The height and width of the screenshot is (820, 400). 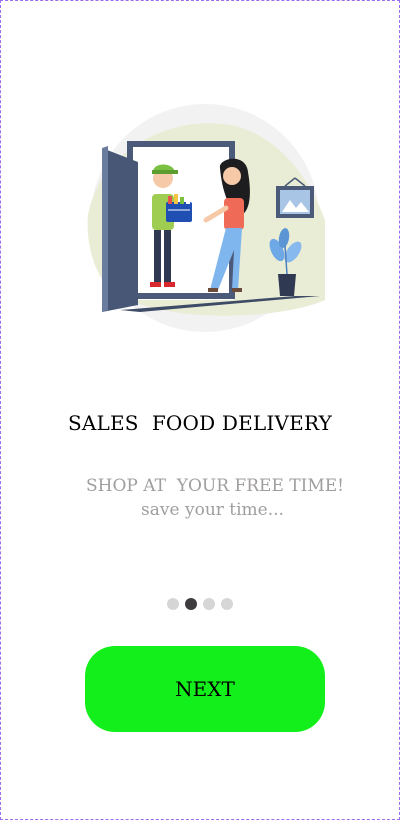 I want to click on onboarding-title: SALES FOOD DELIVERY, so click(x=199, y=423).